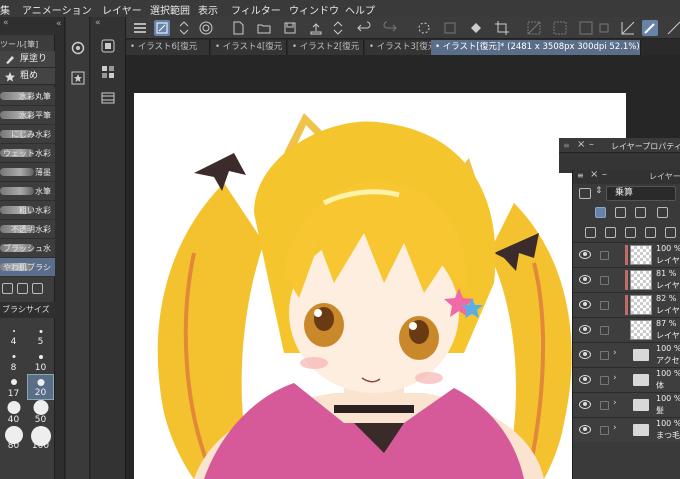 Image resolution: width=680 pixels, height=479 pixels. What do you see at coordinates (256, 9) in the screenshot?
I see `menu-item-filter: フィルター` at bounding box center [256, 9].